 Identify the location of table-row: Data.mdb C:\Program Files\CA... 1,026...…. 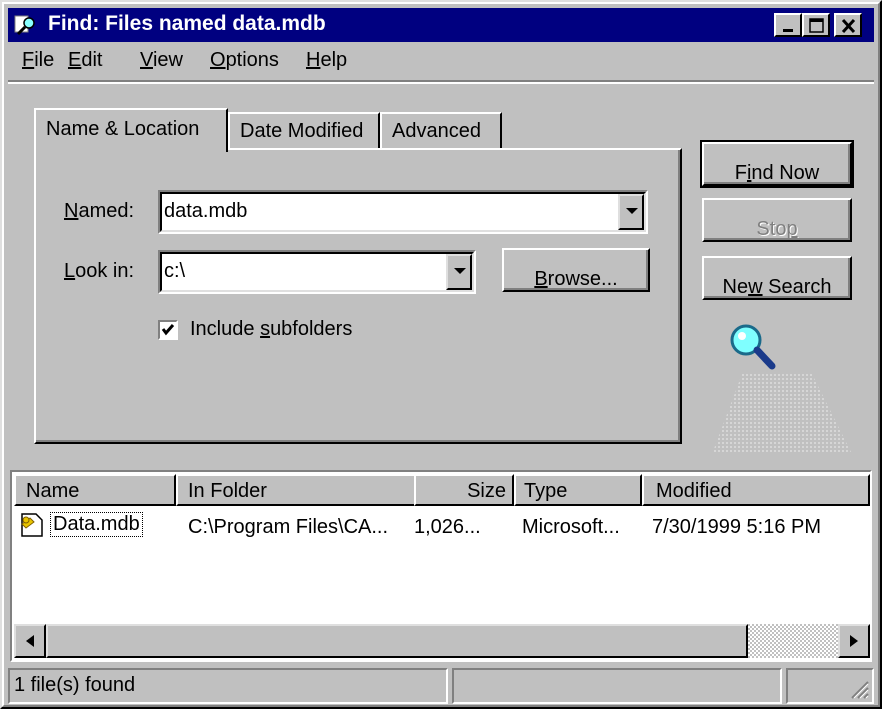
(441, 512).